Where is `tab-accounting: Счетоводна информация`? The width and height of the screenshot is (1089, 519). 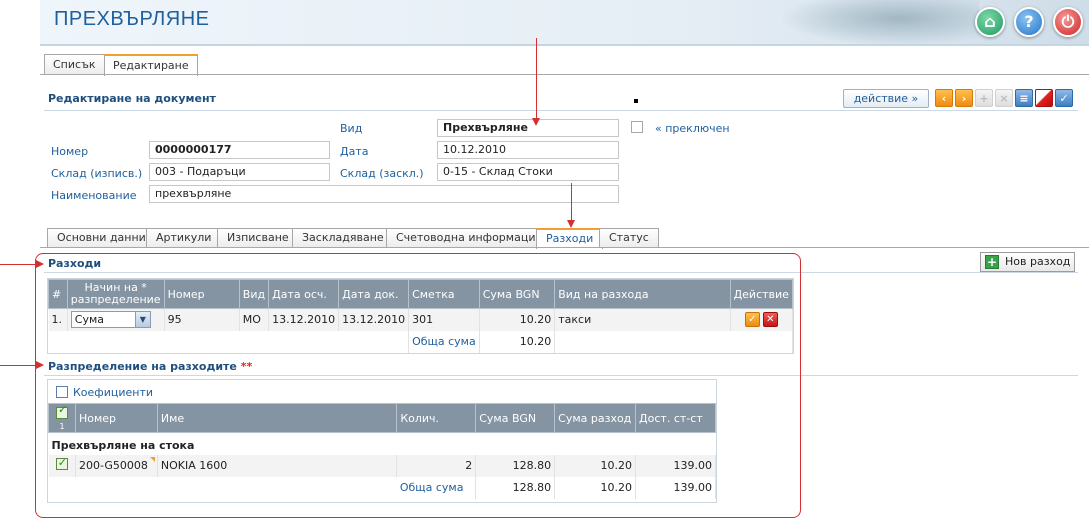
tab-accounting: Счетоводна информация is located at coordinates (469, 238).